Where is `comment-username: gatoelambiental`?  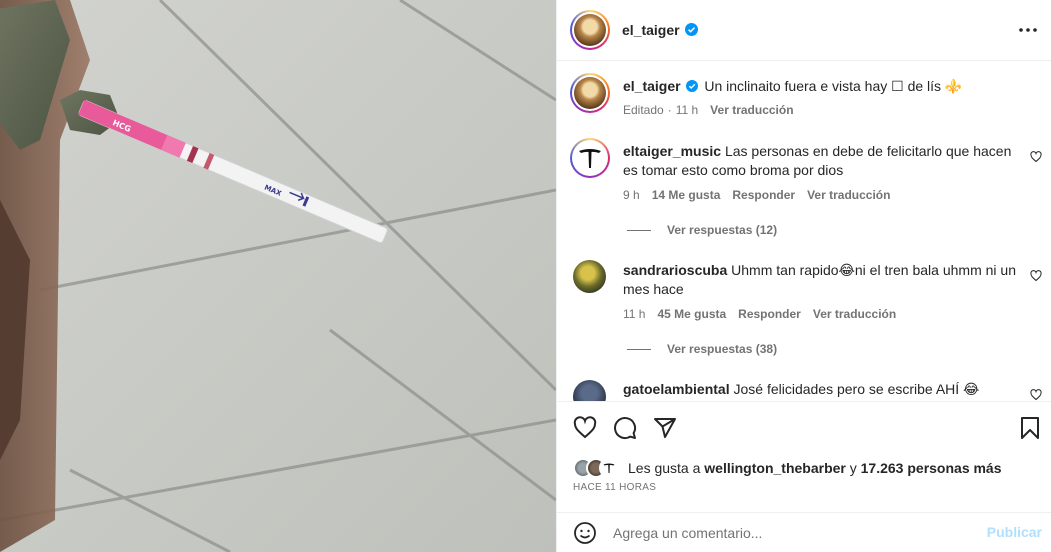 comment-username: gatoelambiental is located at coordinates (676, 389).